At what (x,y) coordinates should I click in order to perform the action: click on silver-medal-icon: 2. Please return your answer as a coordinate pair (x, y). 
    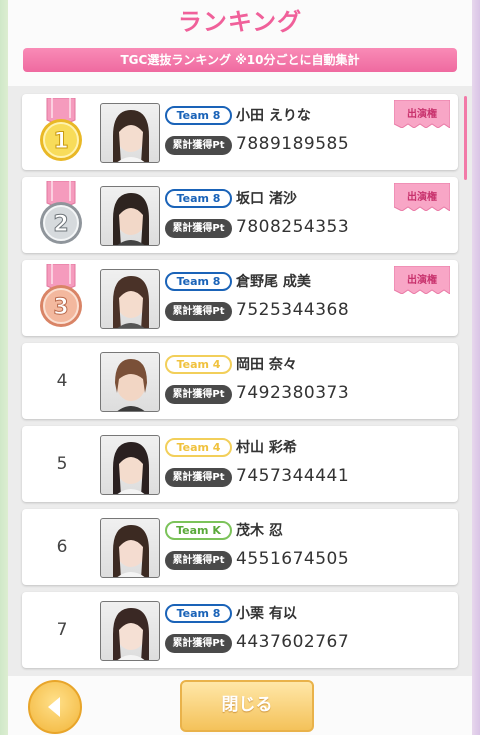
    Looking at the image, I should click on (61, 212).